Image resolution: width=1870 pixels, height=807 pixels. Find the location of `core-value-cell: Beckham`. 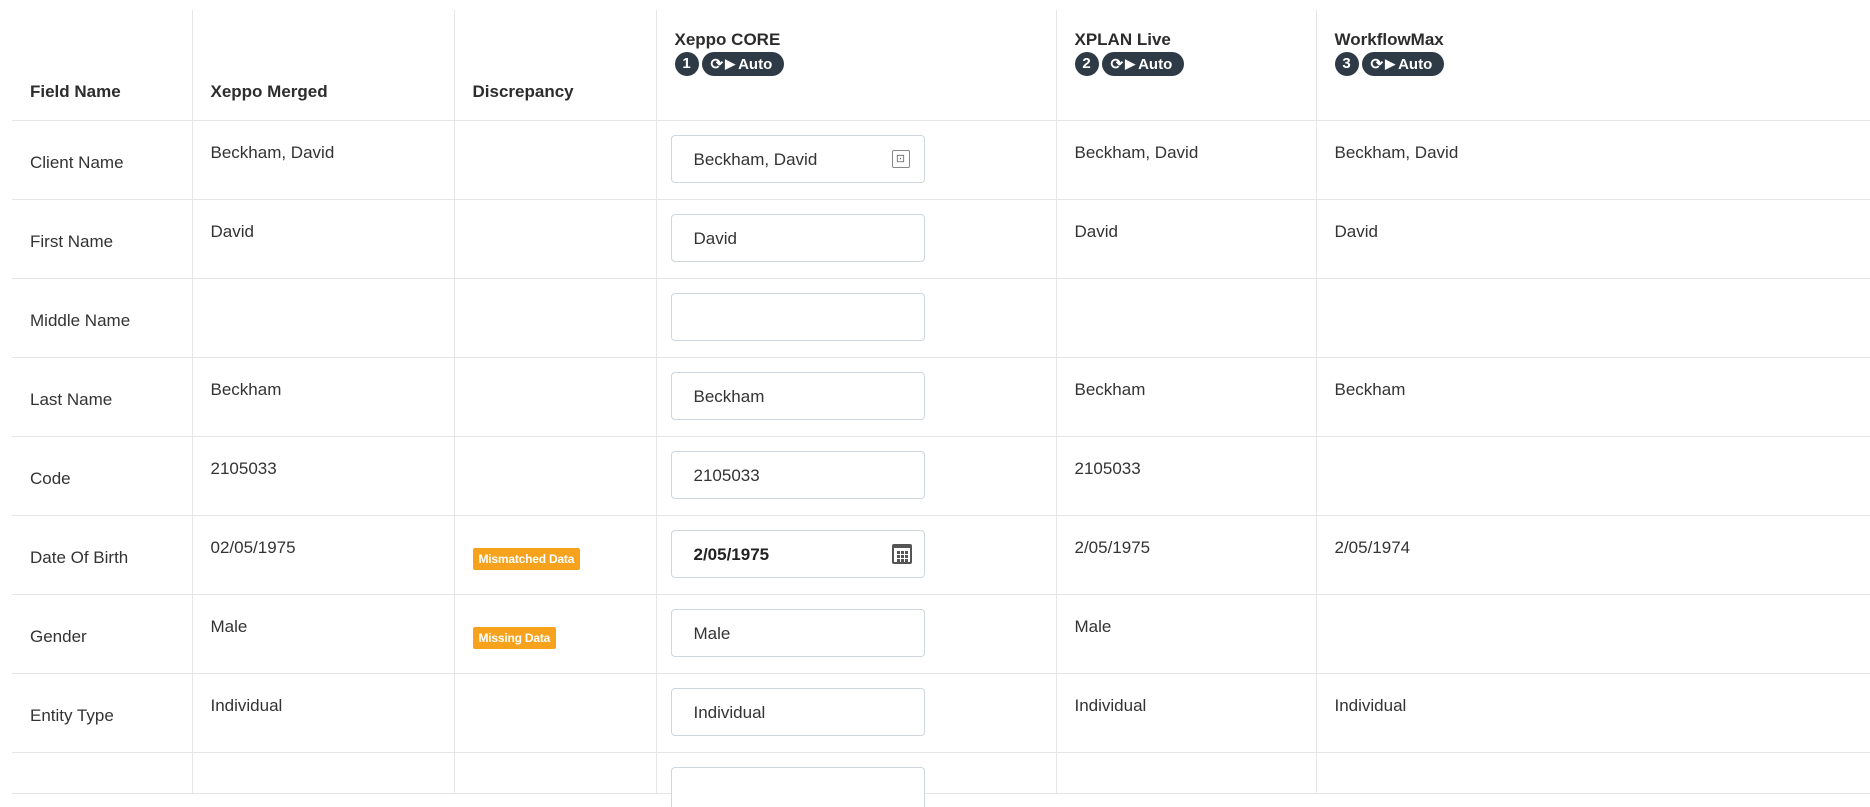

core-value-cell: Beckham is located at coordinates (856, 397).